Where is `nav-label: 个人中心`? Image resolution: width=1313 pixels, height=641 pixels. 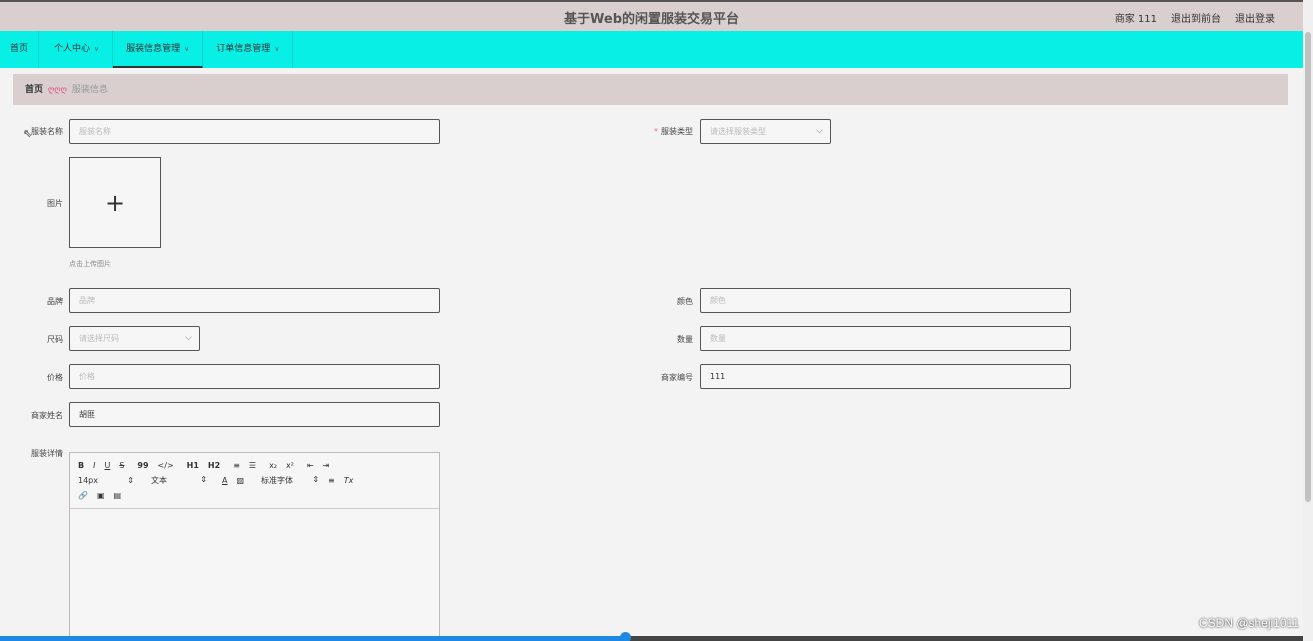
nav-label: 个人中心 is located at coordinates (72, 49).